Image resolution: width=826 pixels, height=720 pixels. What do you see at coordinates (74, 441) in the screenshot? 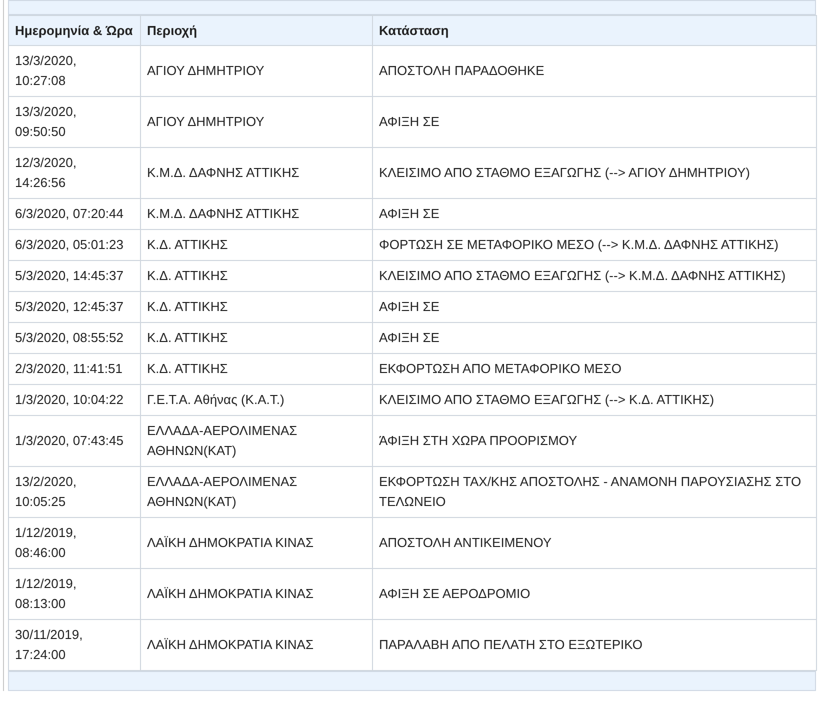
I see `table-cell: 1/3/2020, 07:43:45` at bounding box center [74, 441].